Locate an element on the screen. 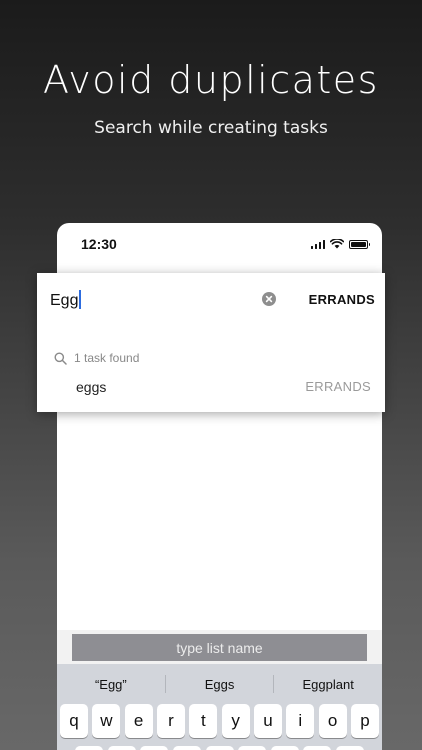  result-count: 1 task found is located at coordinates (107, 358).